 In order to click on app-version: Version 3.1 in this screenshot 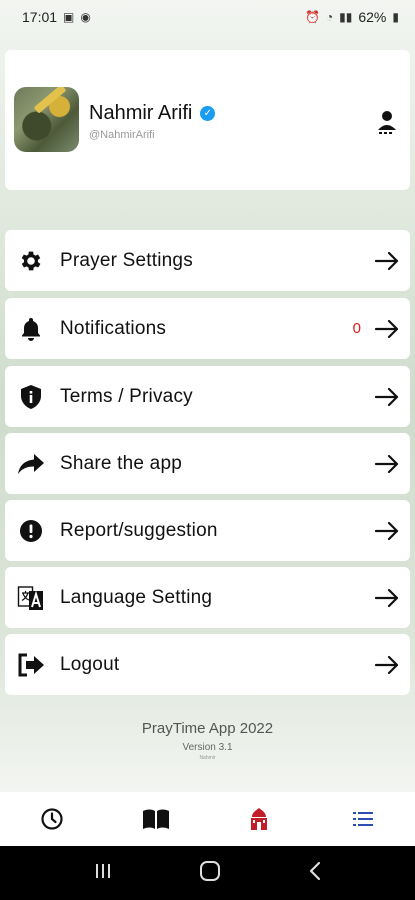, I will do `click(207, 747)`.